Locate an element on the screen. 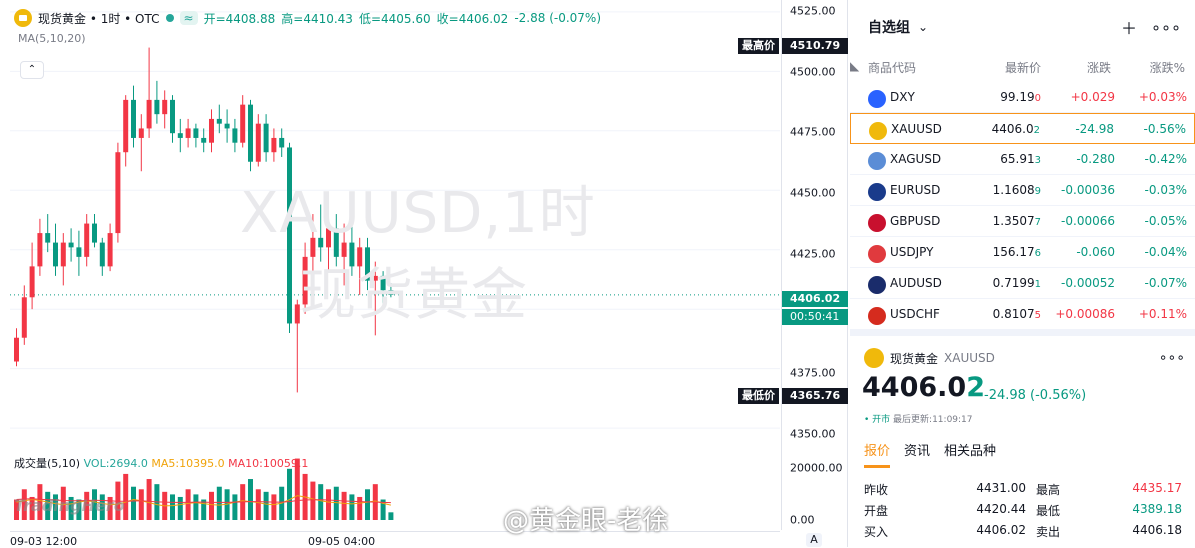 This screenshot has width=1195, height=548. tab-related: 相关品种 is located at coordinates (970, 454).